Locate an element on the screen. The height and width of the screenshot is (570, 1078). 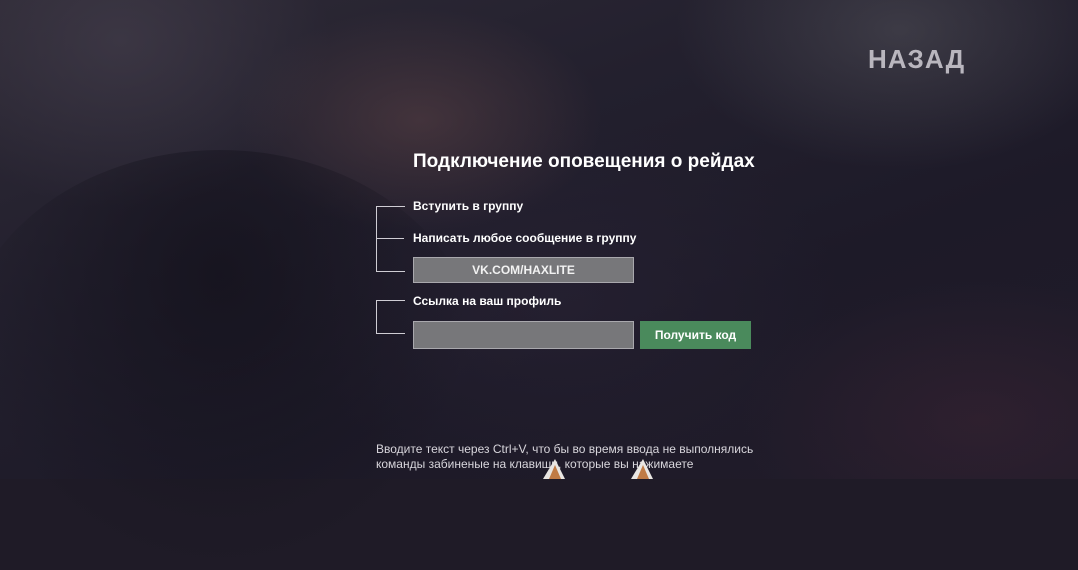
step-profile-link-label: Ссылка на ваш профиль is located at coordinates (487, 301).